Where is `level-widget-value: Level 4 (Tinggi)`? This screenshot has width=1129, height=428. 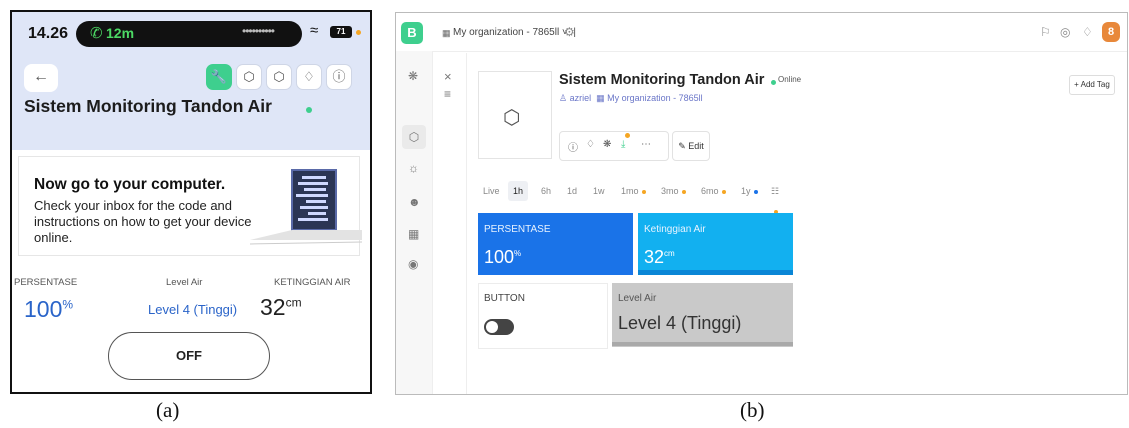 level-widget-value: Level 4 (Tinggi) is located at coordinates (680, 323).